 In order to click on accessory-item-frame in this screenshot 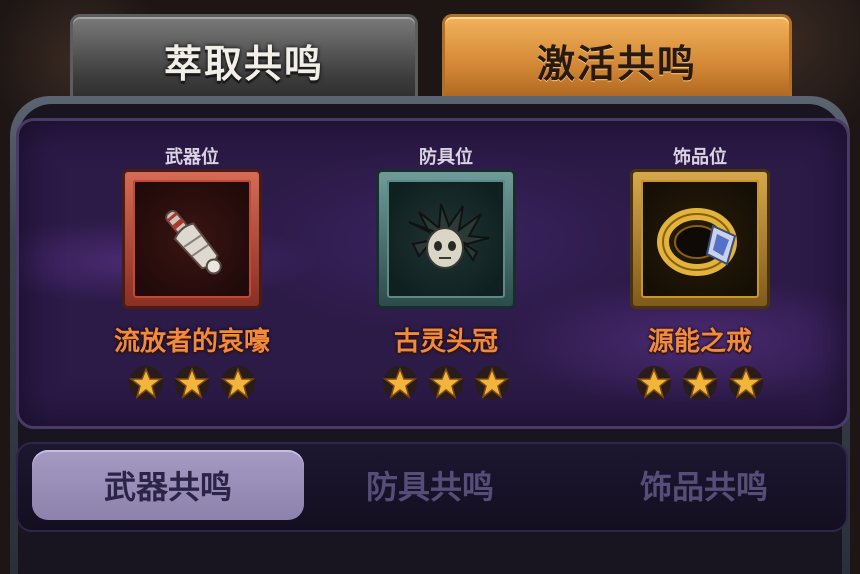, I will do `click(700, 239)`.